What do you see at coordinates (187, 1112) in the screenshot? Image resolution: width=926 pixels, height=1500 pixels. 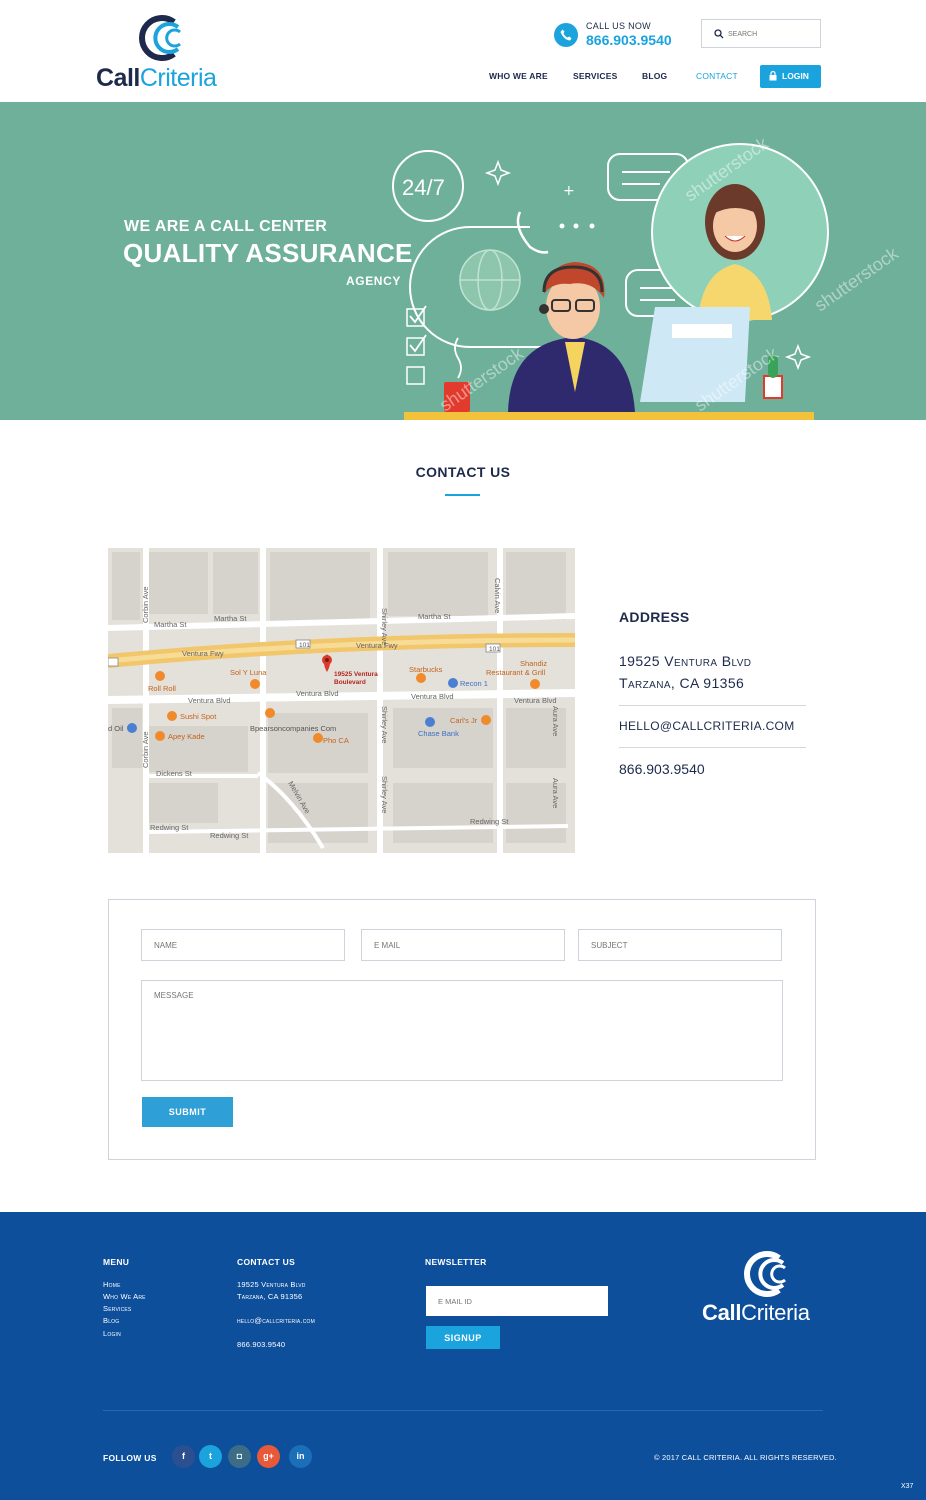 I see `submit-button: SUBMIT` at bounding box center [187, 1112].